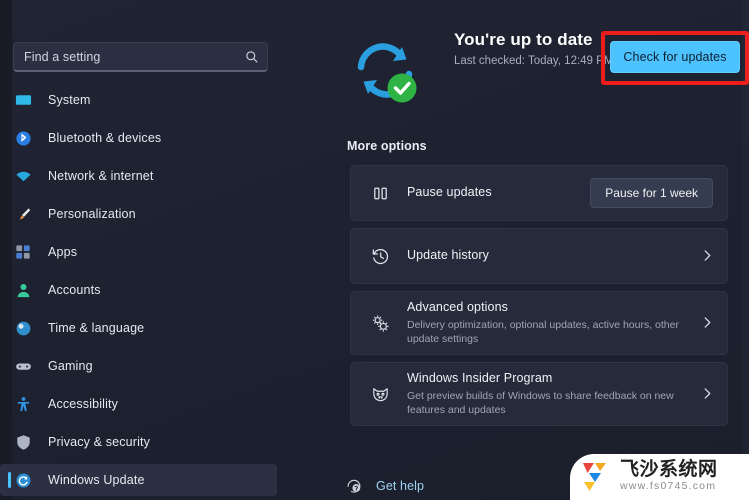 This screenshot has width=749, height=500. I want to click on apps-grid-icon, so click(23, 252).